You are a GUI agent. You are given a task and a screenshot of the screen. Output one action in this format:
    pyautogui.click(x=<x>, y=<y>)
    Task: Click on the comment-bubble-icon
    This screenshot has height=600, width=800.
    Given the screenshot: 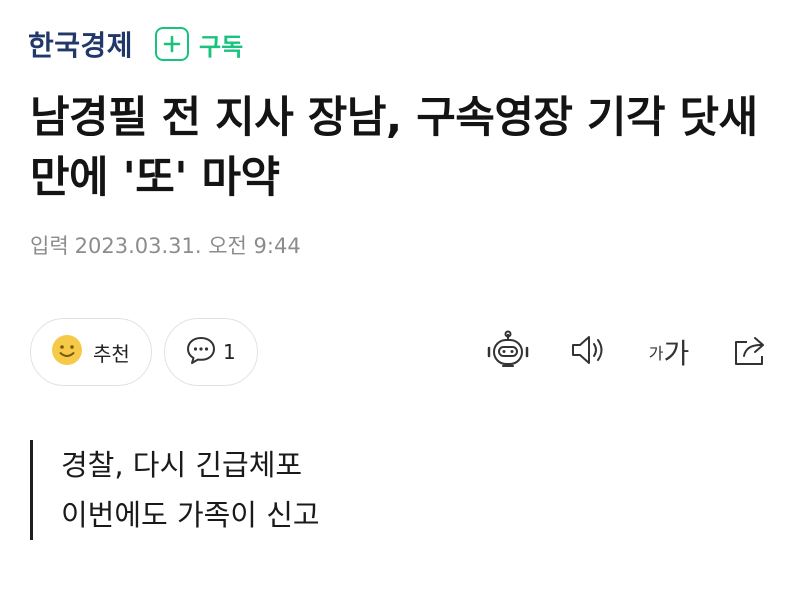 What is the action you would take?
    pyautogui.click(x=201, y=352)
    